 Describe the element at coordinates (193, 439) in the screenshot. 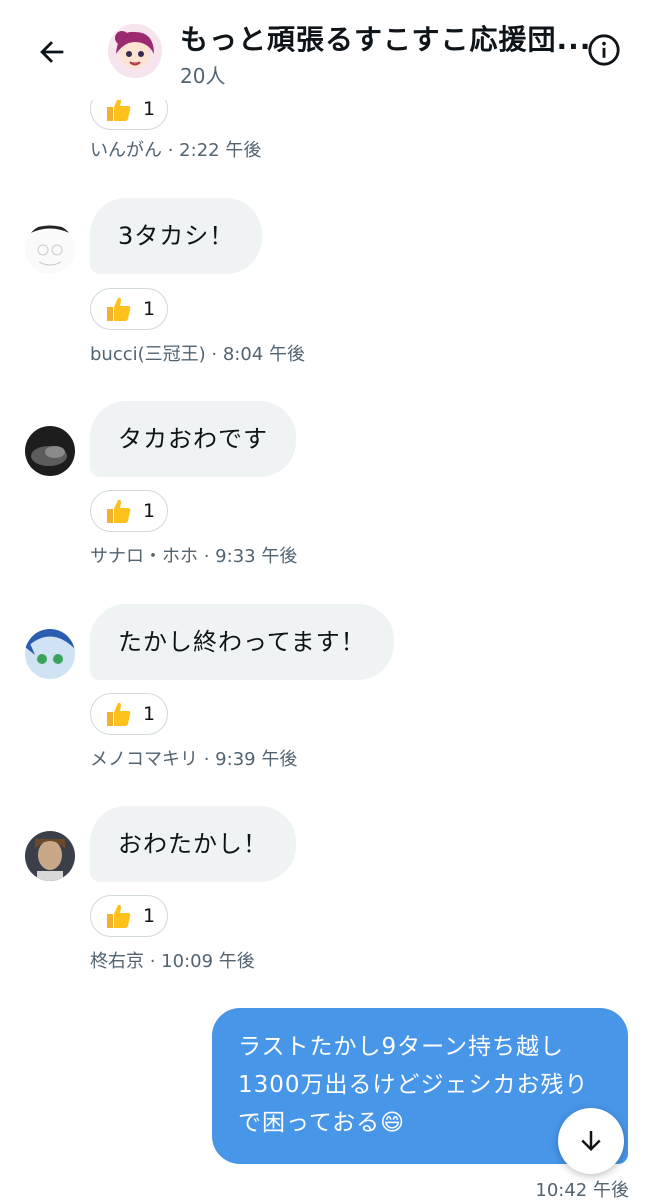

I see `message-bubble: タカおわです` at that location.